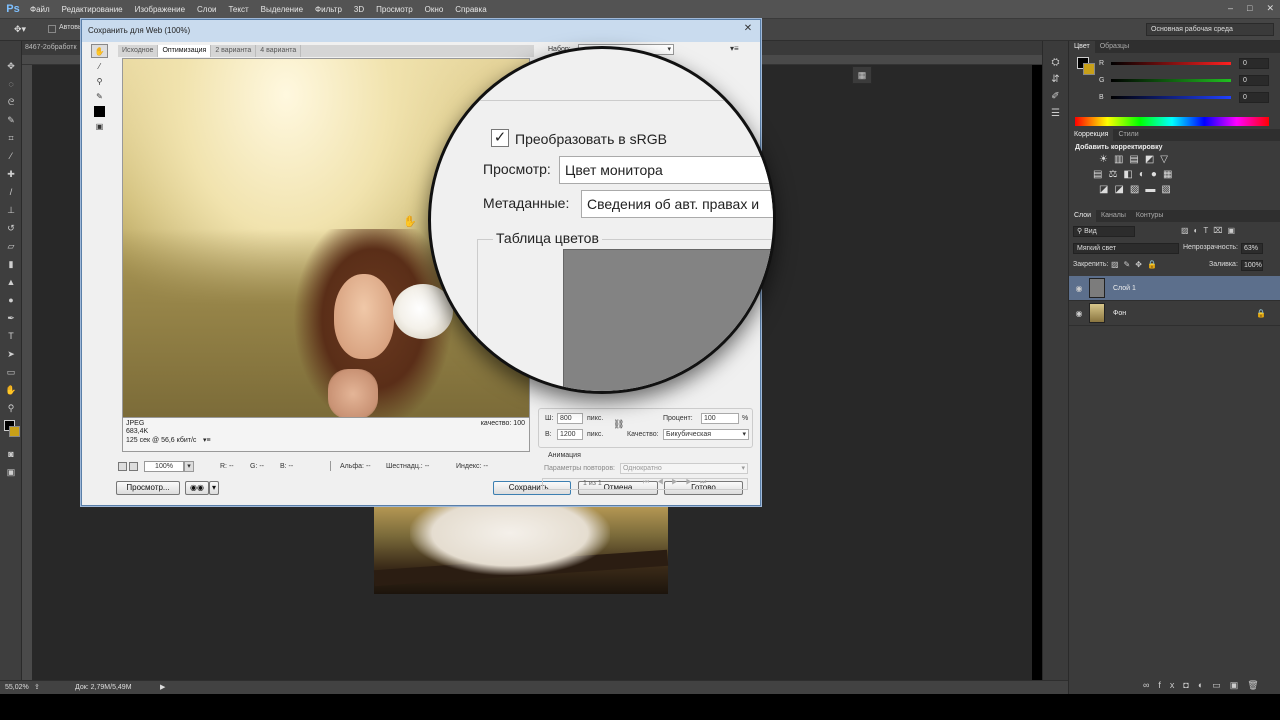 The image size is (1280, 720). What do you see at coordinates (1174, 174) in the screenshot?
I see `adjustment-icons-row2: ▤⚖◧◐●▦` at bounding box center [1174, 174].